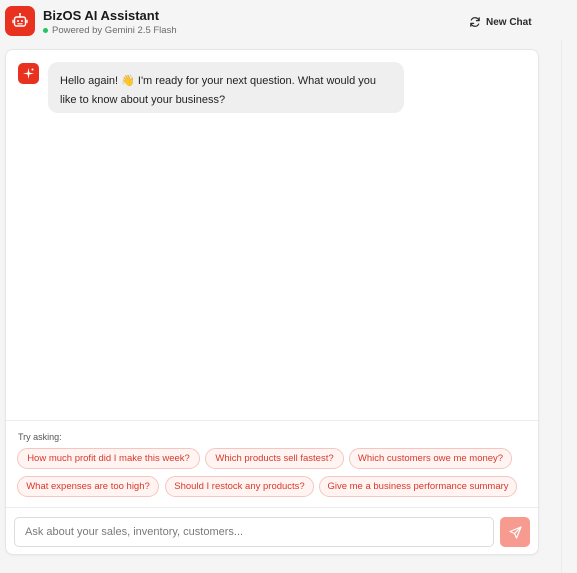 Image resolution: width=577 pixels, height=573 pixels. I want to click on refresh-icon, so click(475, 22).